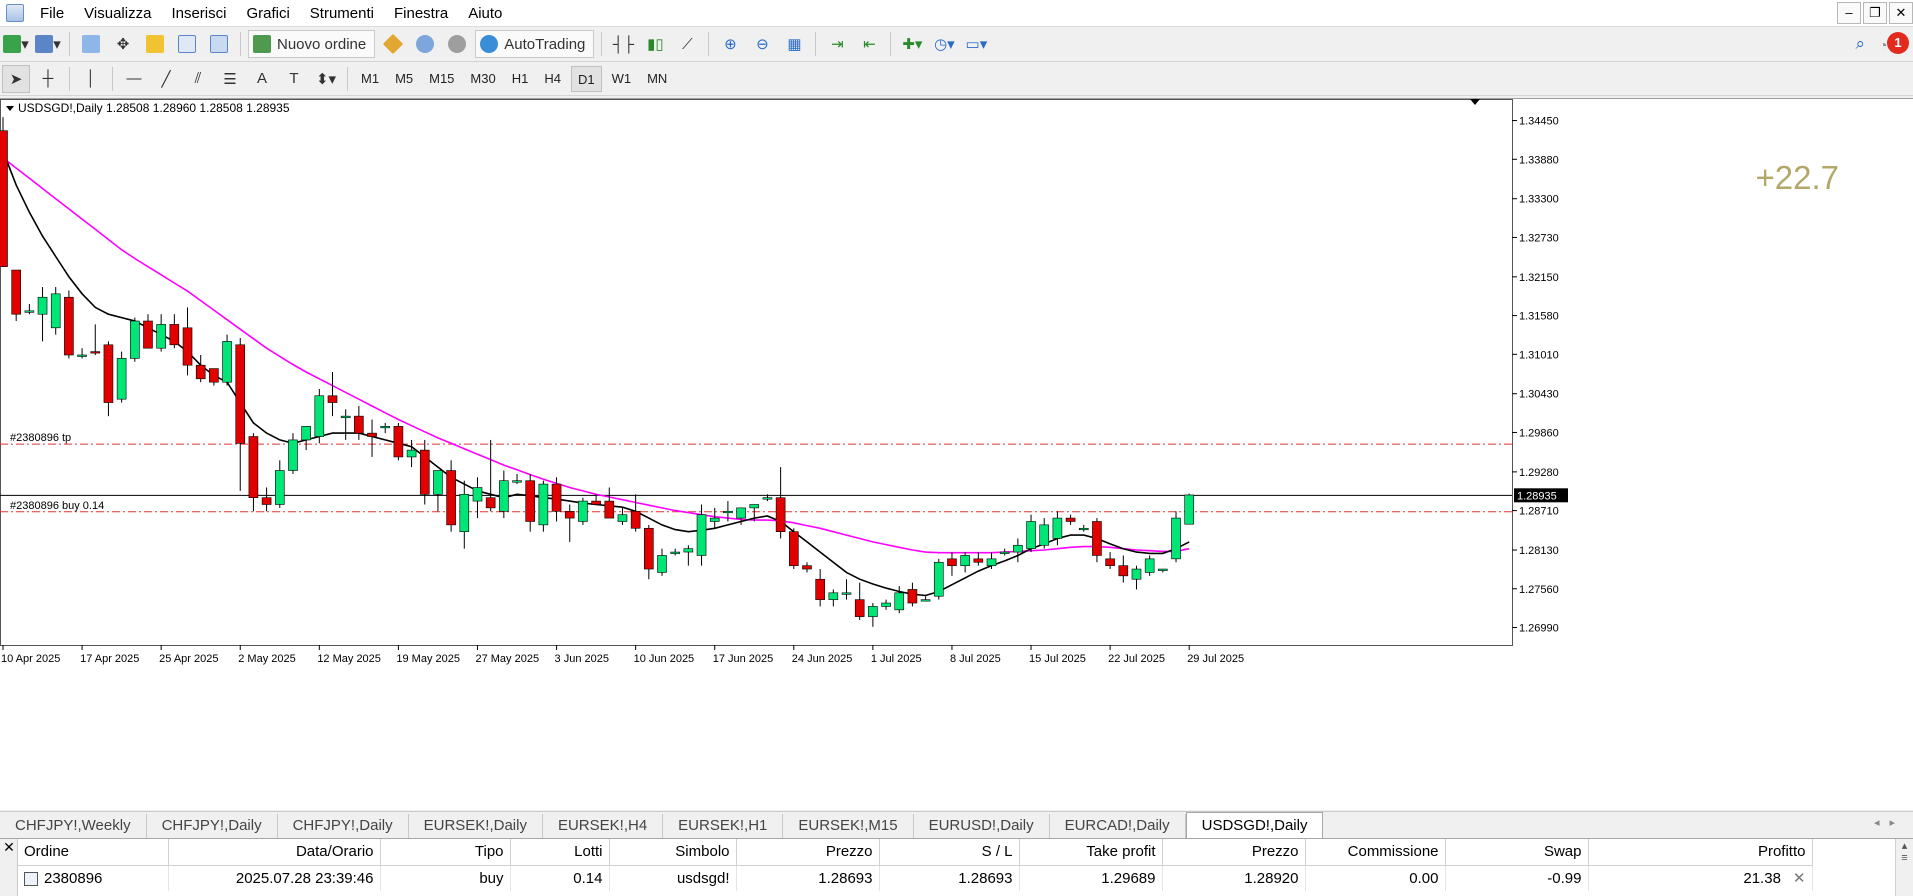  What do you see at coordinates (848, 826) in the screenshot?
I see `chart-tab: EURSEK!,M15` at bounding box center [848, 826].